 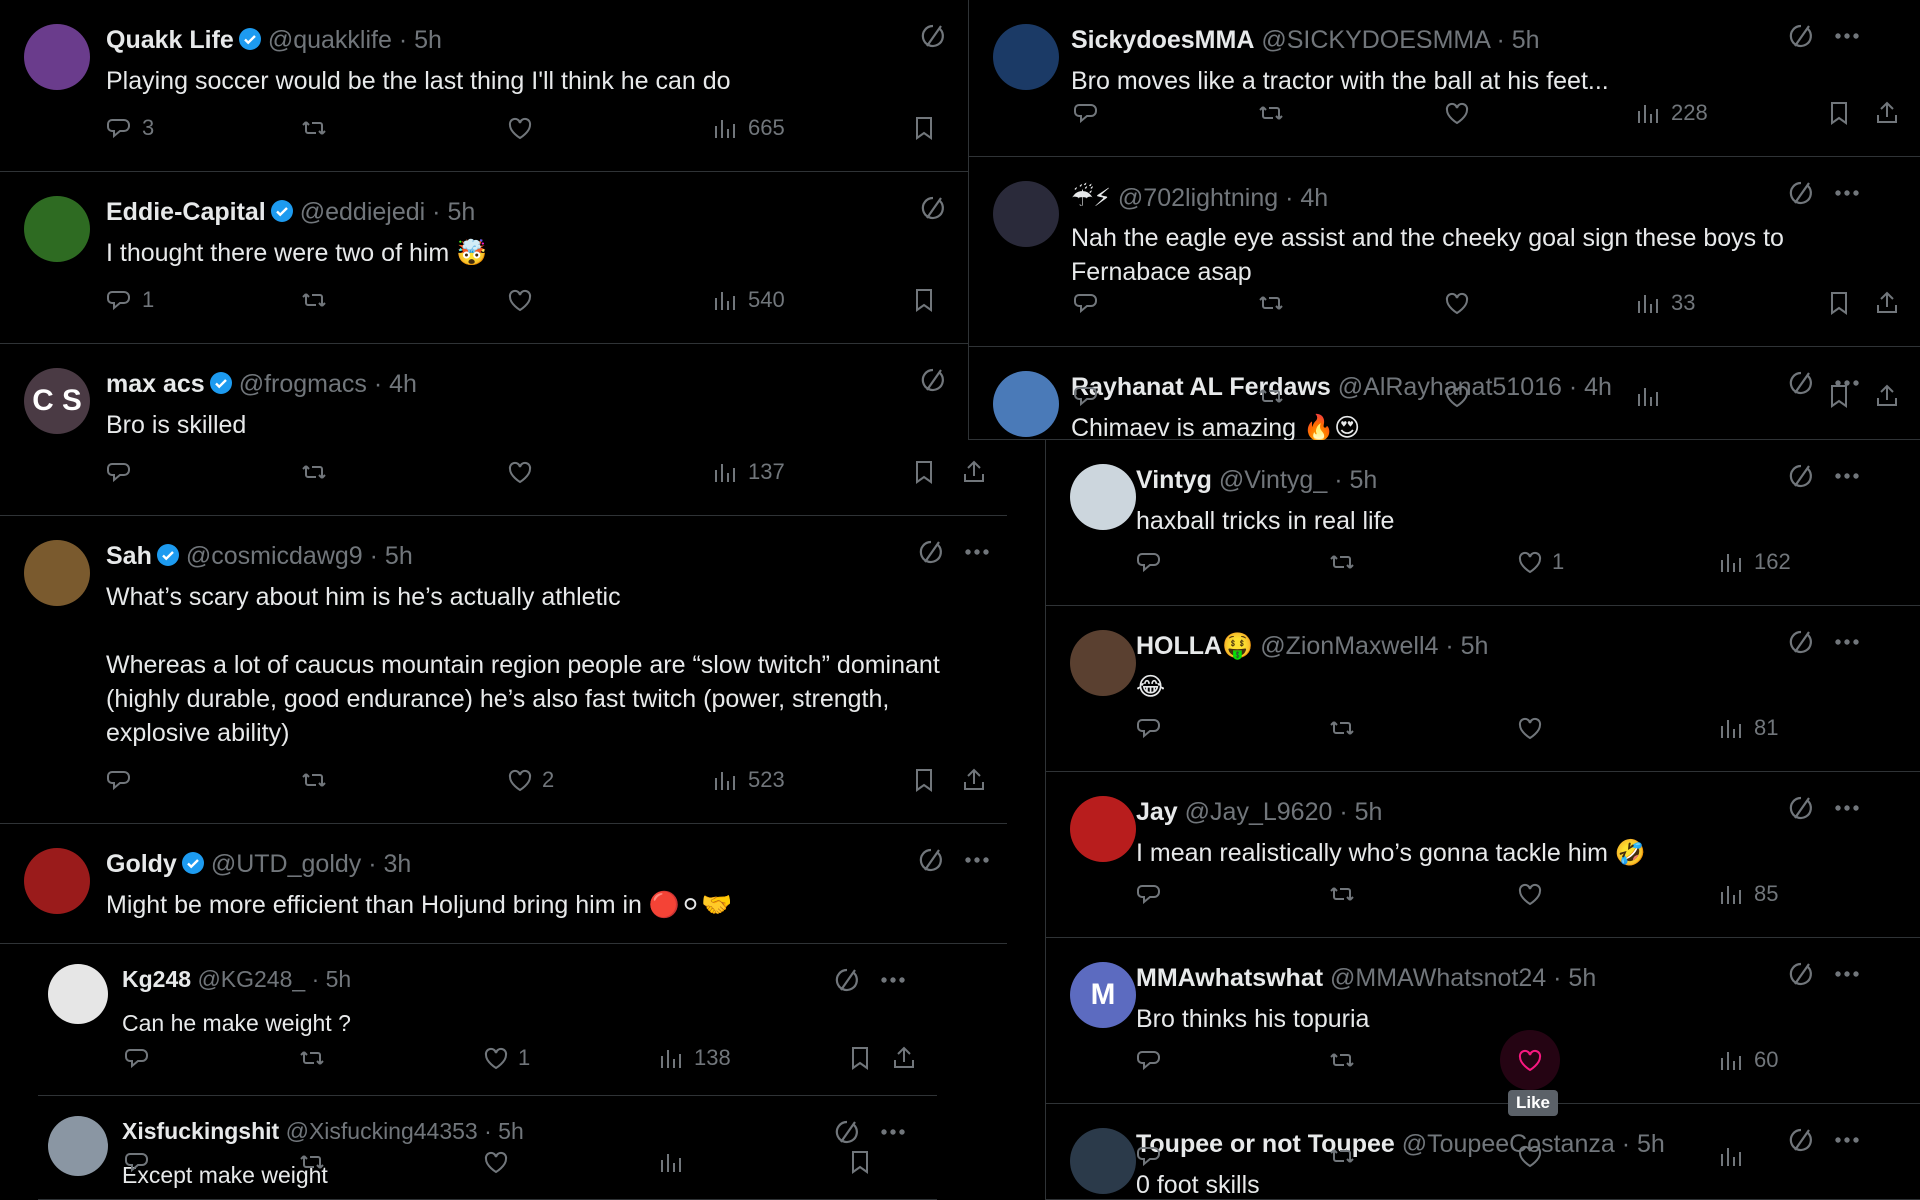 I want to click on views-button: 60, so click(x=1748, y=1060).